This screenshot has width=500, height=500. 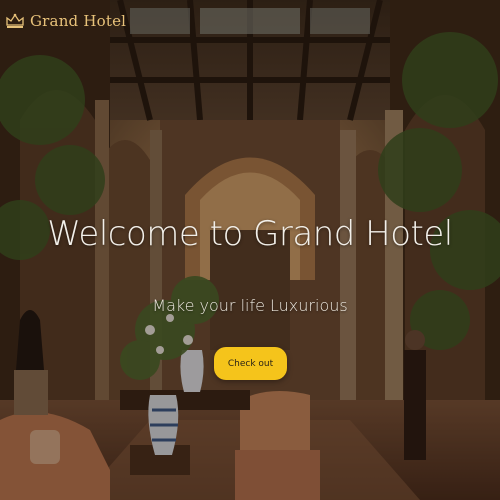 What do you see at coordinates (250, 234) in the screenshot?
I see `hero-title: Welcome to Grand Hotel` at bounding box center [250, 234].